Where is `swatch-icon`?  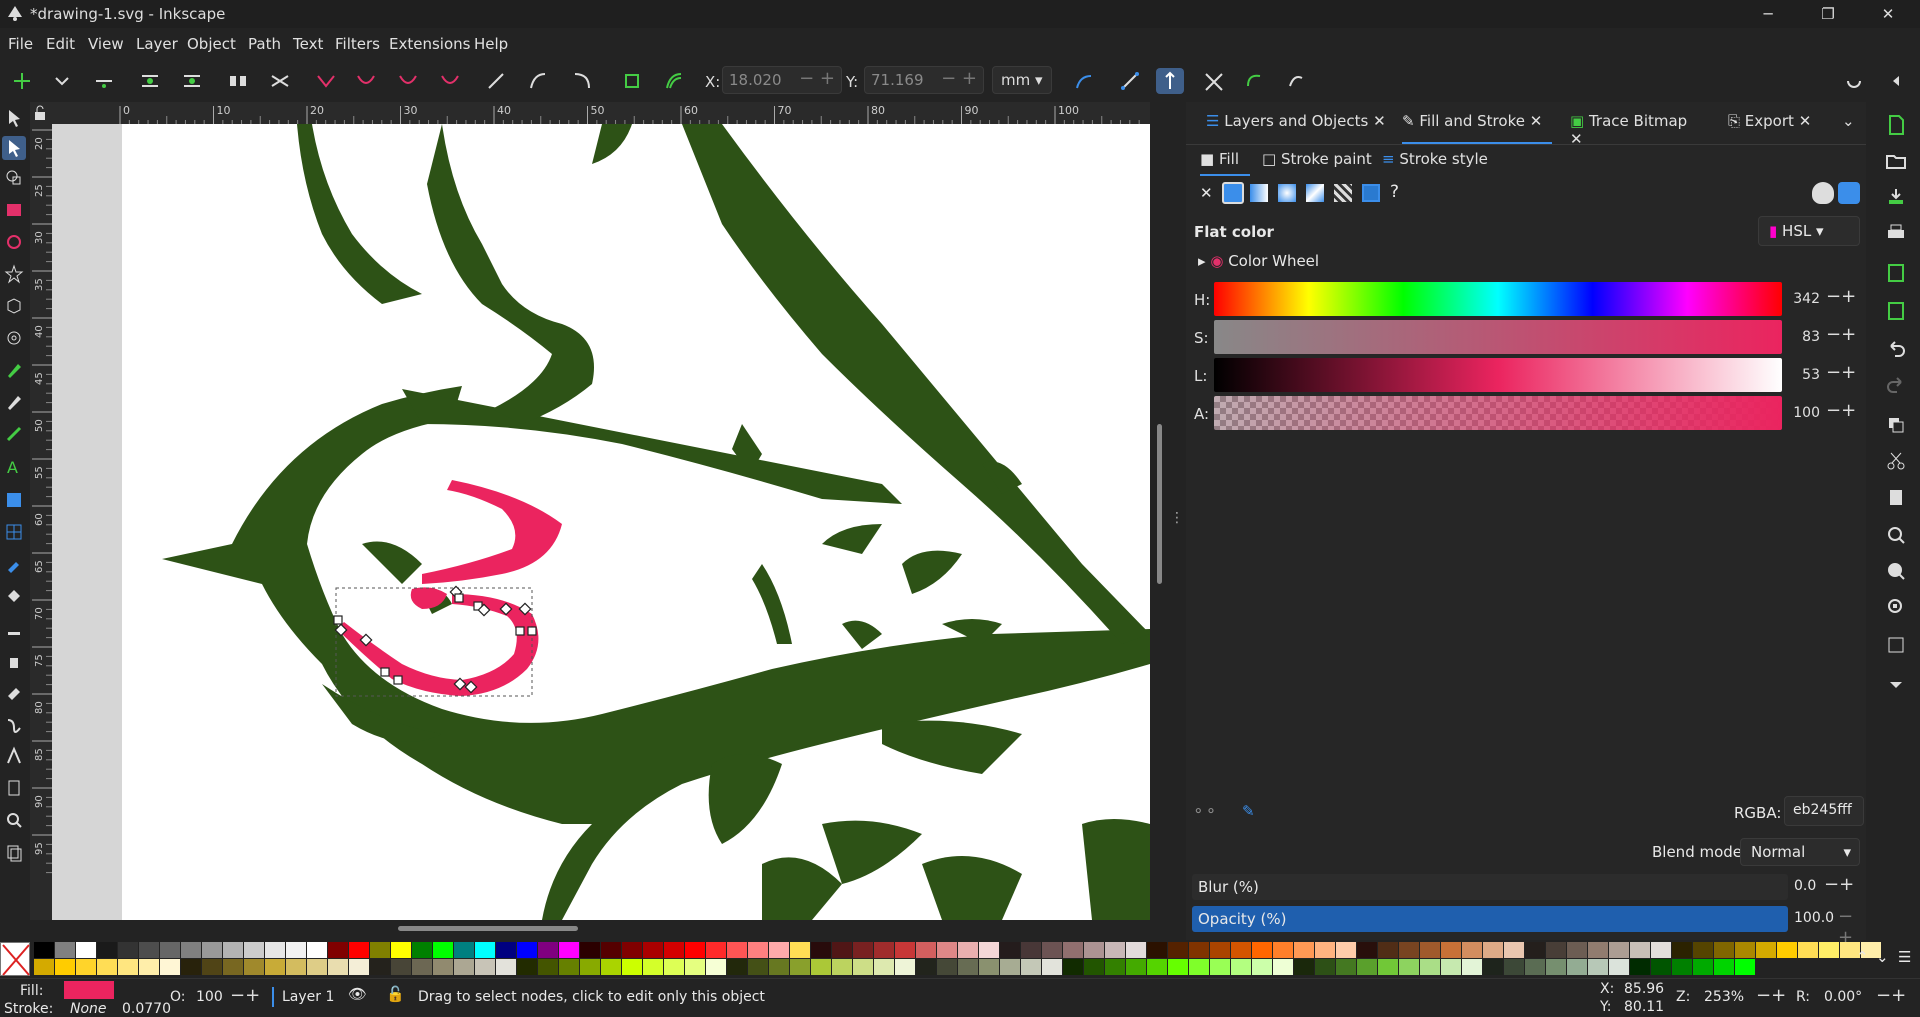 swatch-icon is located at coordinates (1371, 193).